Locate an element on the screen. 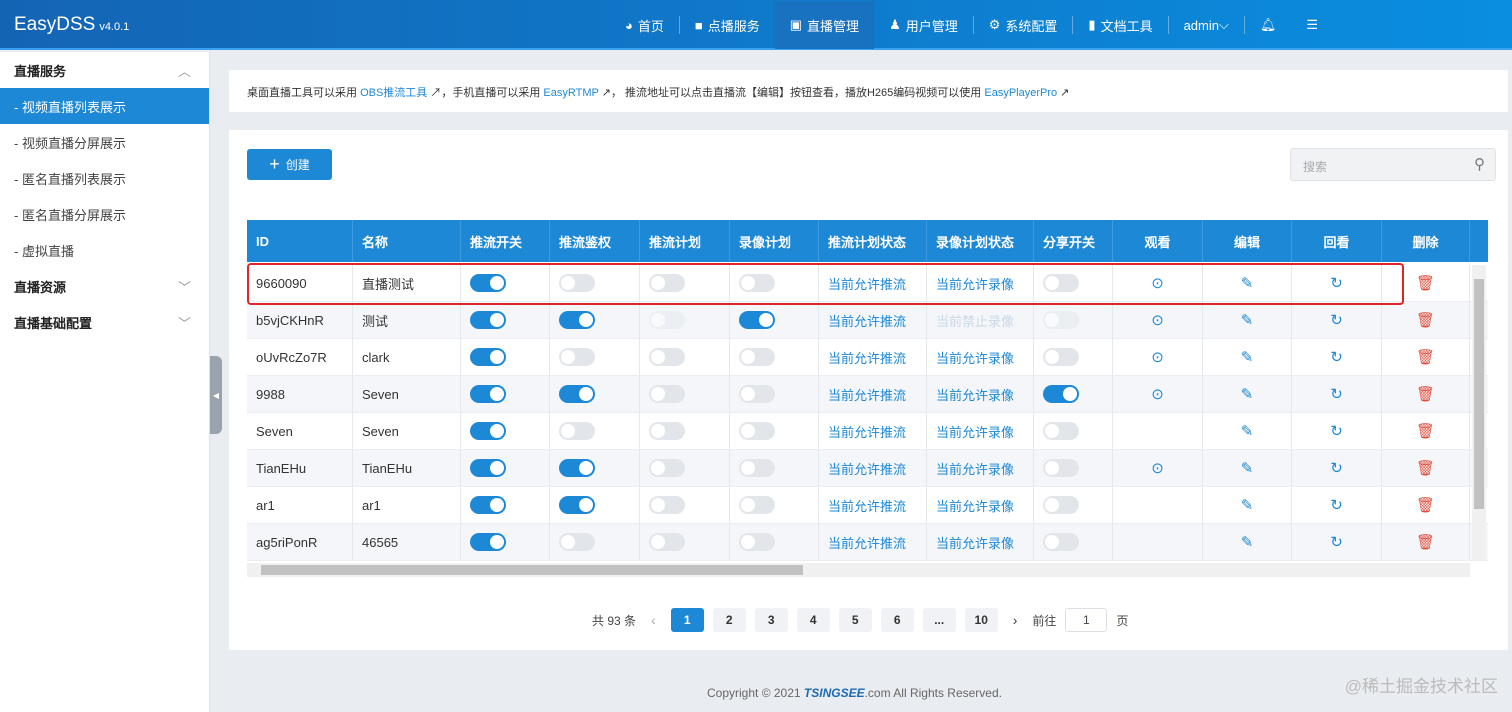  page-button: 4 is located at coordinates (813, 620).